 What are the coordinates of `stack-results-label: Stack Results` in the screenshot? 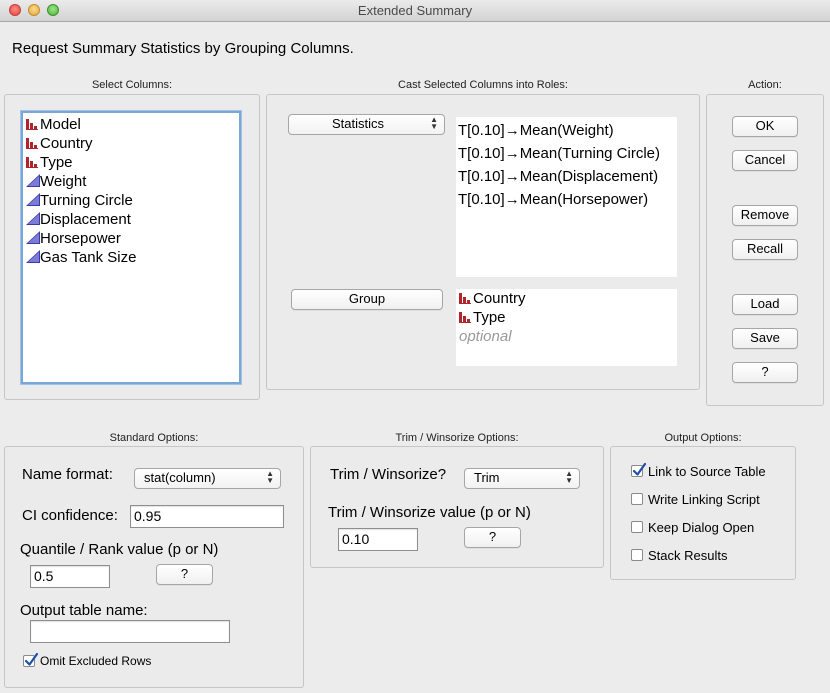 It's located at (688, 555).